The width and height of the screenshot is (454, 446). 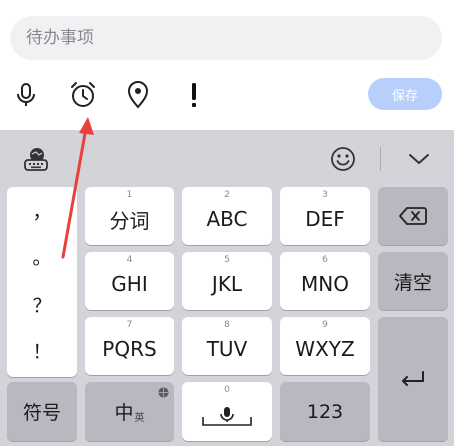 I want to click on clear-button: 清空, so click(x=413, y=281).